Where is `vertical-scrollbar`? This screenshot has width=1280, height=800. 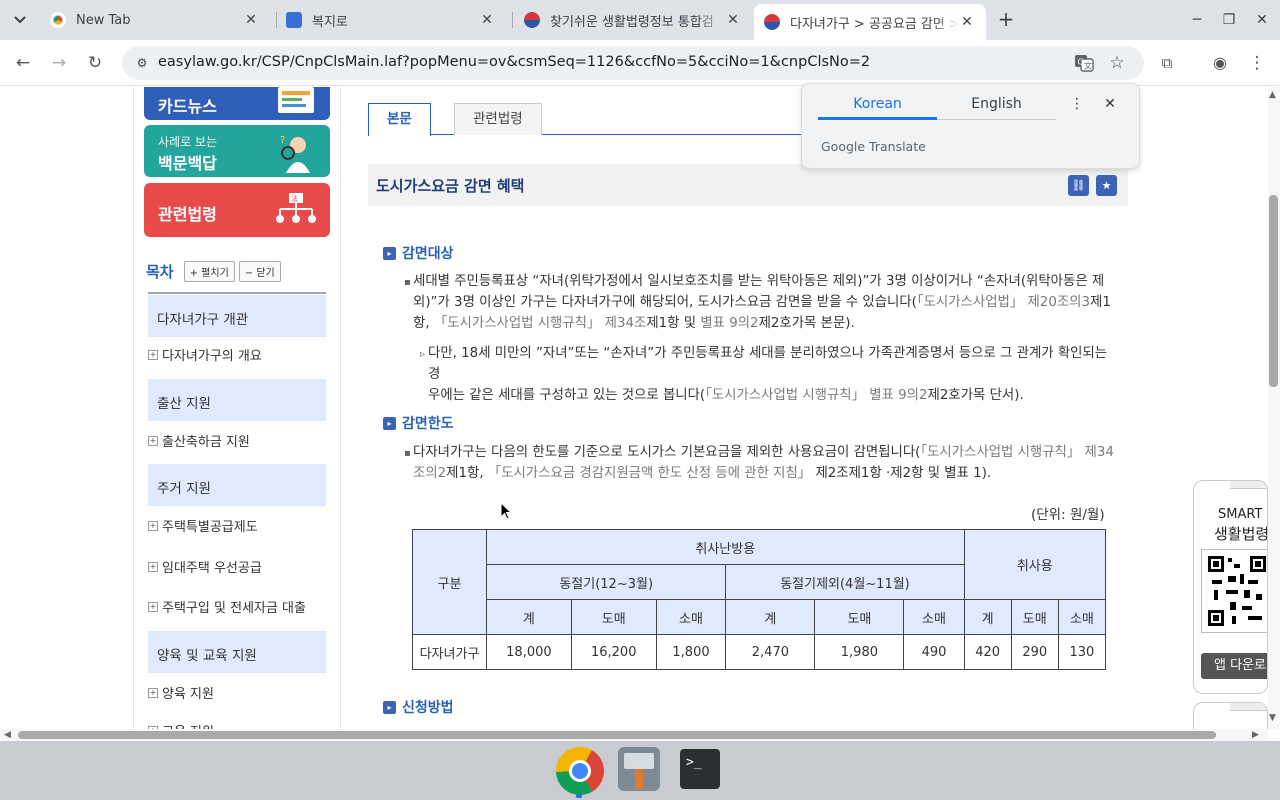
vertical-scrollbar is located at coordinates (1274, 408).